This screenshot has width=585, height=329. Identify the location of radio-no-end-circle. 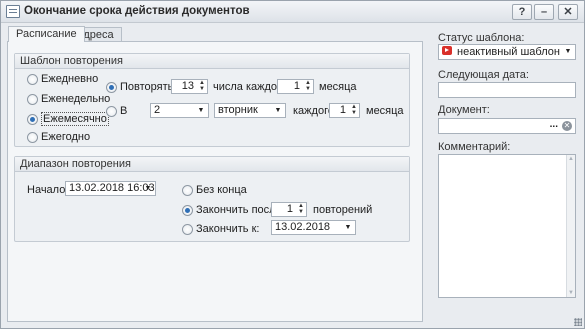
(187, 190).